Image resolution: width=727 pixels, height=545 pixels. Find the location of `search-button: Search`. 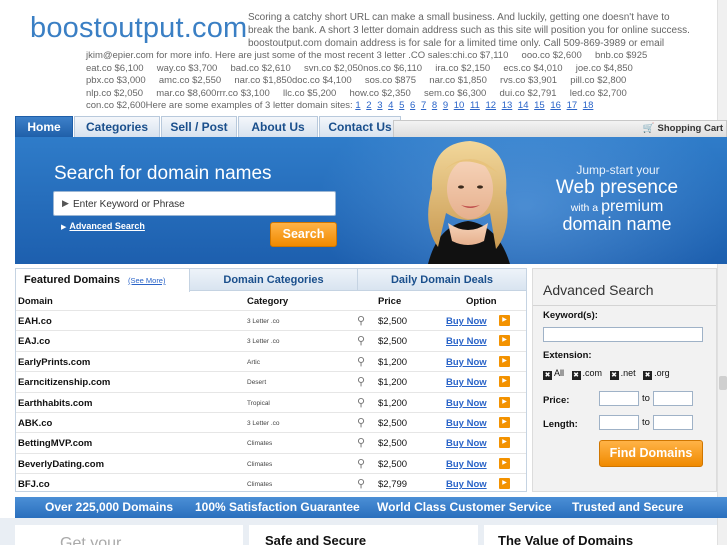

search-button: Search is located at coordinates (303, 234).